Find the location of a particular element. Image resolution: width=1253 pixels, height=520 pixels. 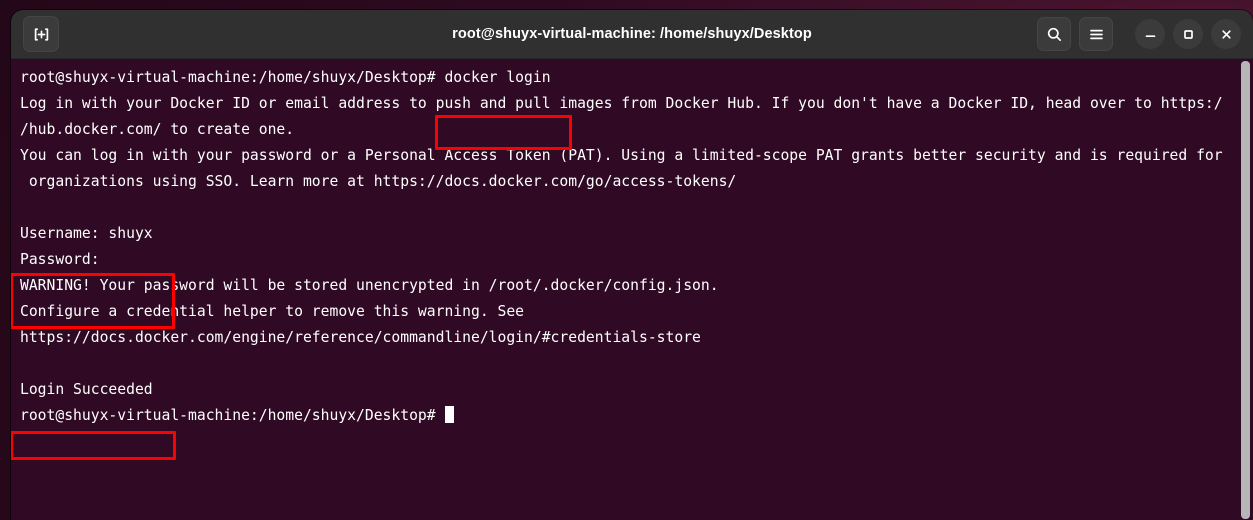

maximize-icon is located at coordinates (1188, 34).